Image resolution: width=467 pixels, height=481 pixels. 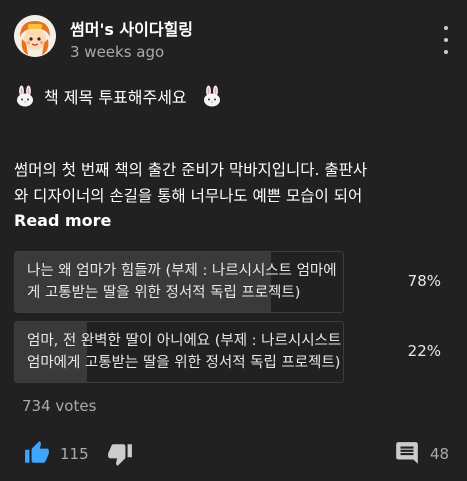 What do you see at coordinates (62, 220) in the screenshot?
I see `read-more-button: Read more` at bounding box center [62, 220].